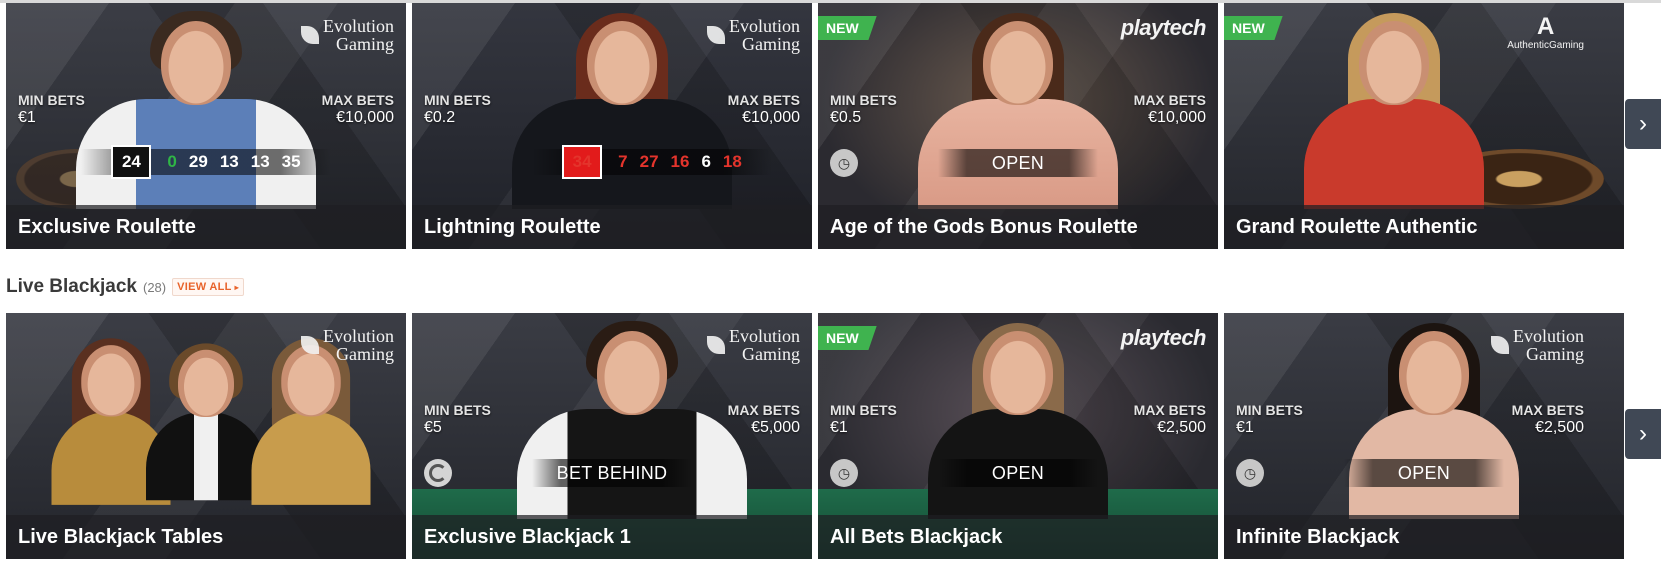  I want to click on game-title: Exclusive Roulette, so click(206, 227).